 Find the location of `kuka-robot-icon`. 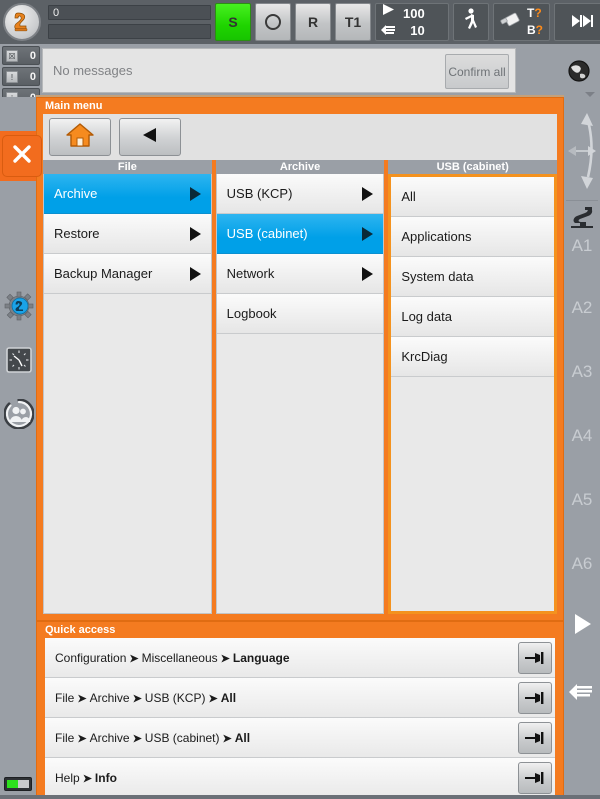

kuka-robot-icon is located at coordinates (22, 22).